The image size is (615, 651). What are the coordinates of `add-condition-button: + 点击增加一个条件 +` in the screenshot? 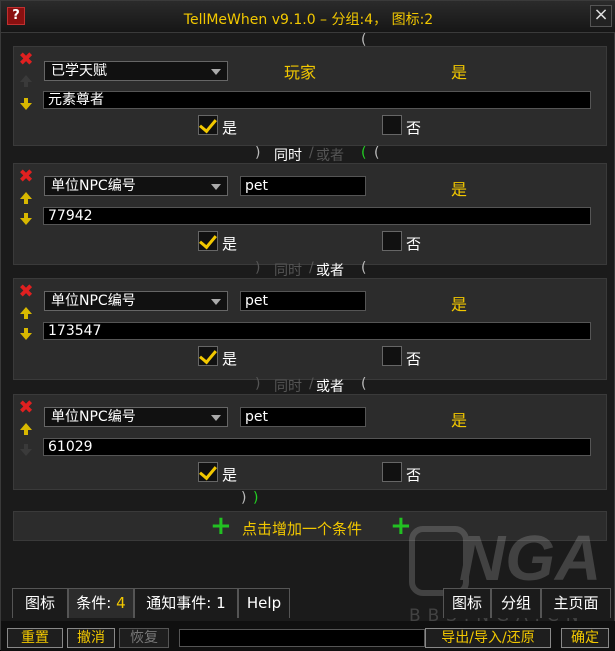 It's located at (310, 526).